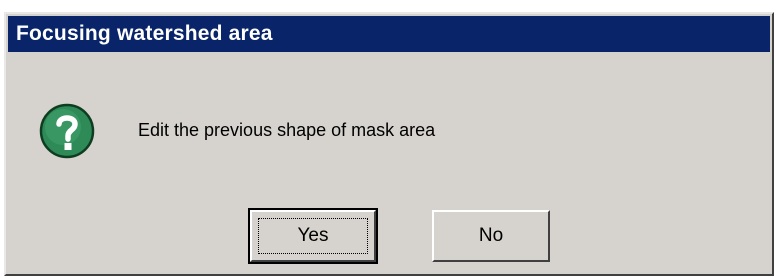 This screenshot has width=776, height=278. What do you see at coordinates (144, 33) in the screenshot?
I see `dialog-title: Focusing watershed area` at bounding box center [144, 33].